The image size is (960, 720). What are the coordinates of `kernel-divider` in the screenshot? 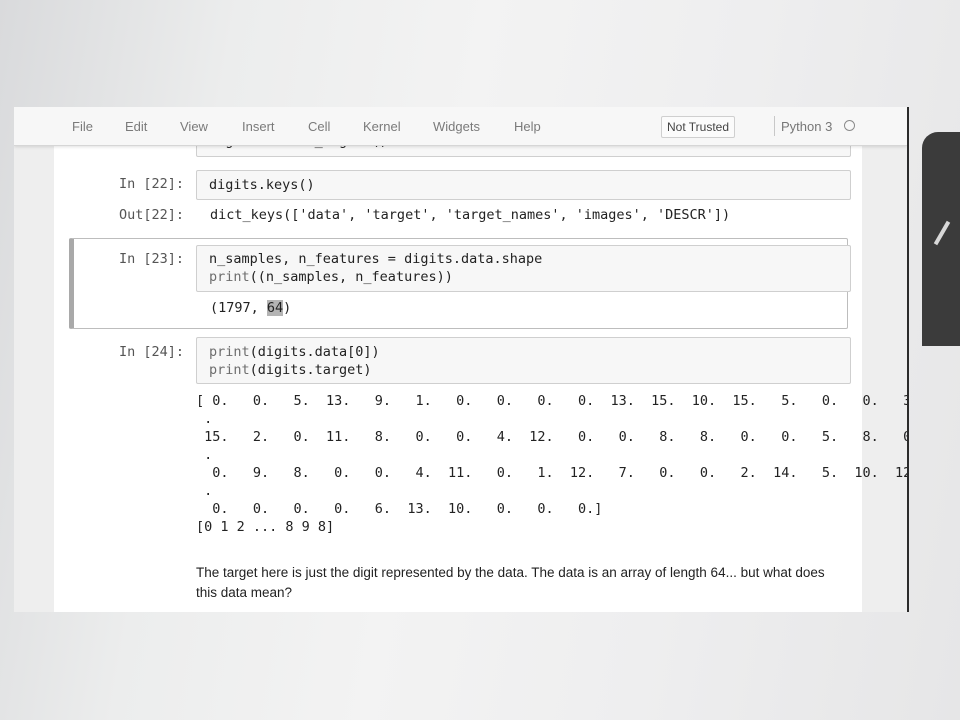 It's located at (774, 126).